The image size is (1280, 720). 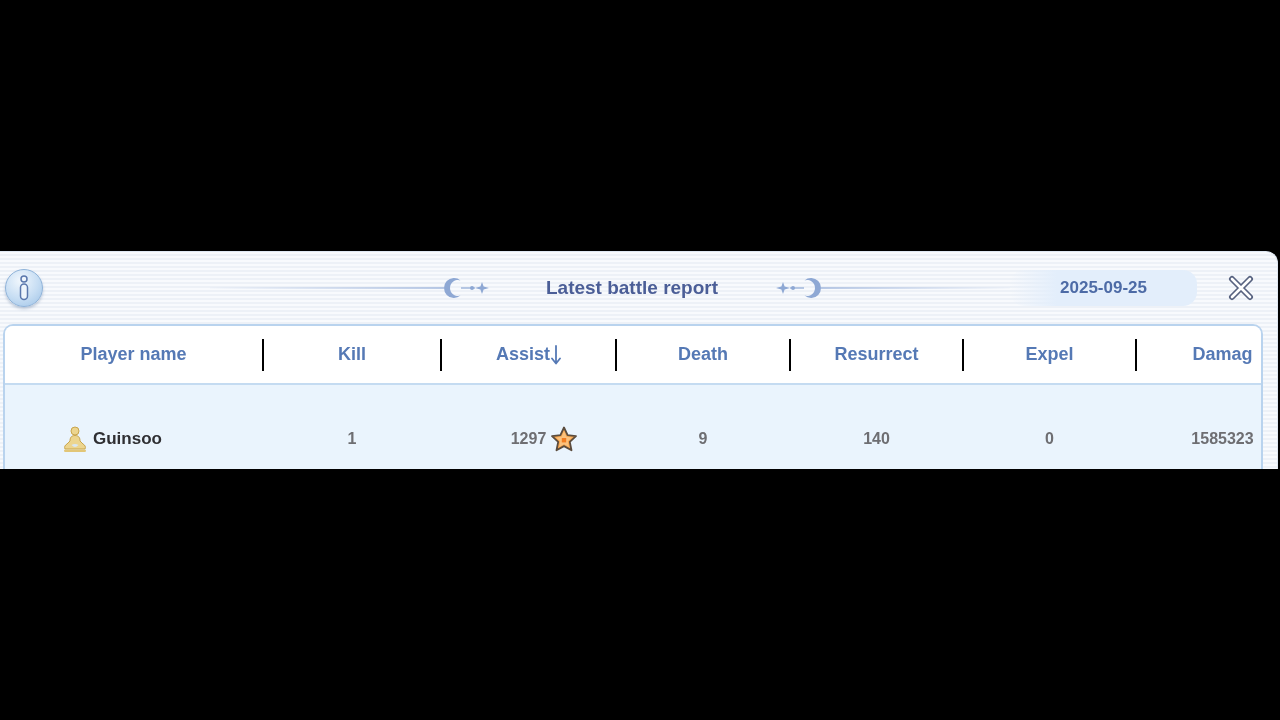 I want to click on info-icon, so click(x=24, y=288).